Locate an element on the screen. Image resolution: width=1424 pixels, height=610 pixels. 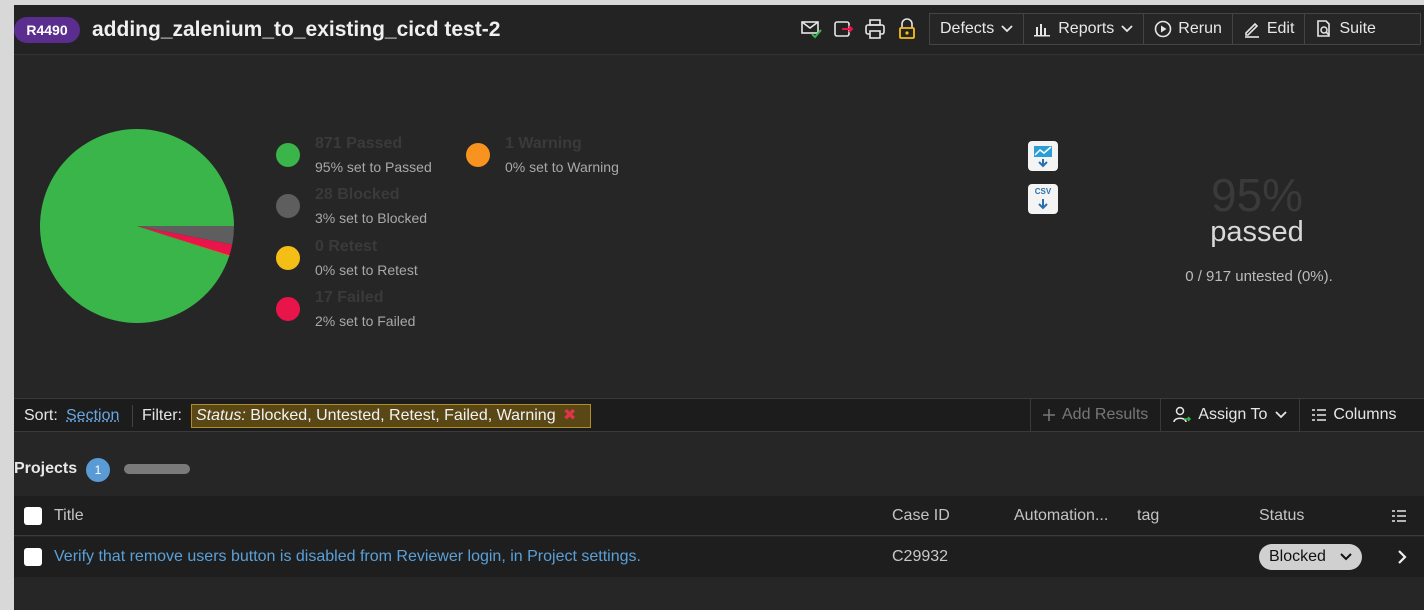
print-icon is located at coordinates (875, 29).